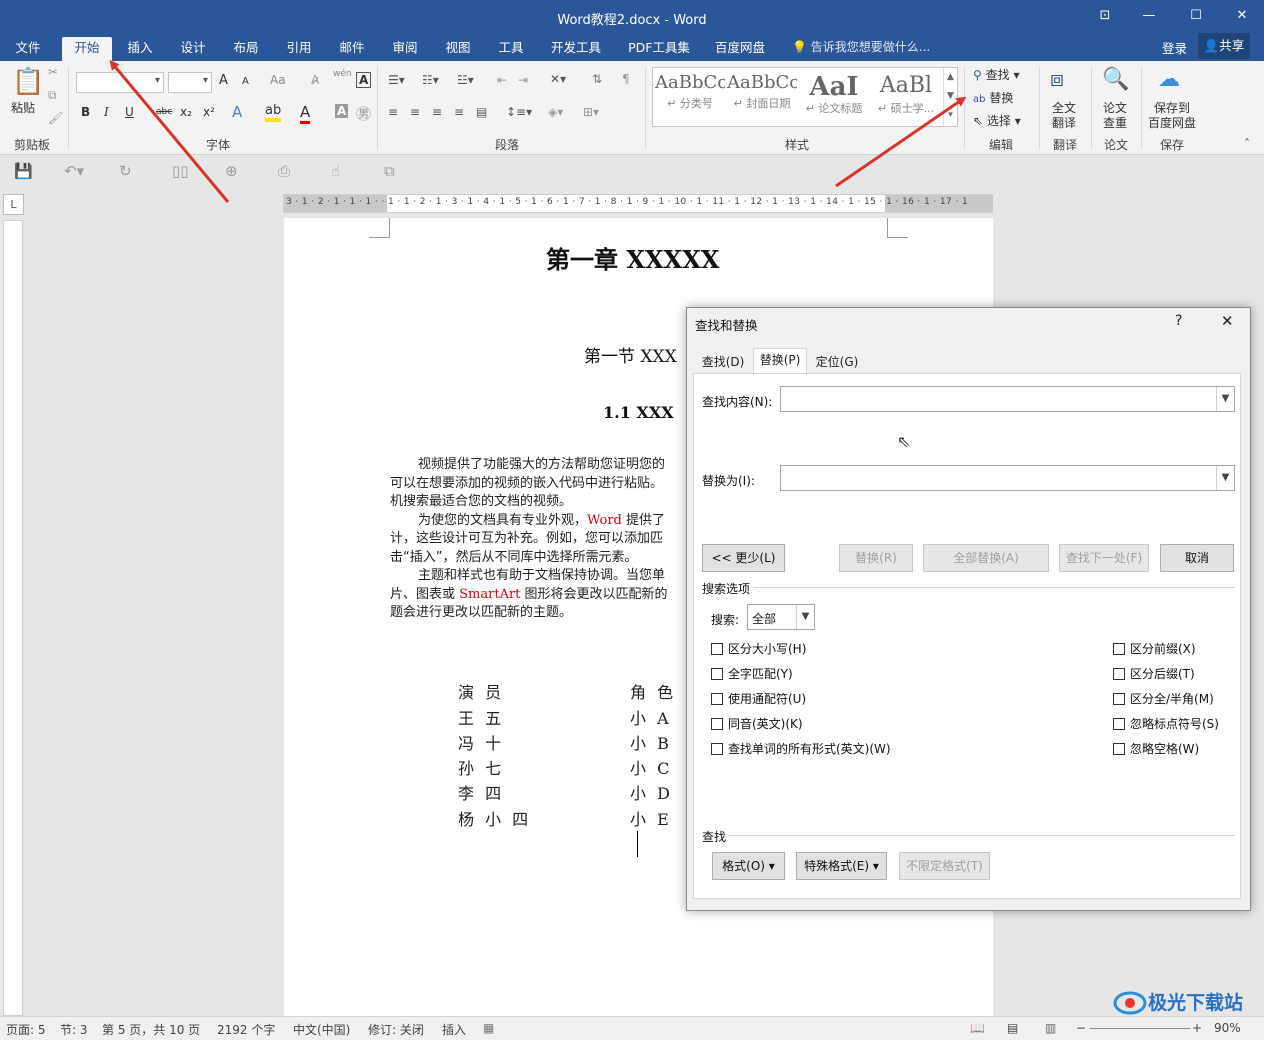 The height and width of the screenshot is (1040, 1264). Describe the element at coordinates (120, 82) in the screenshot. I see `font-name-combo` at that location.